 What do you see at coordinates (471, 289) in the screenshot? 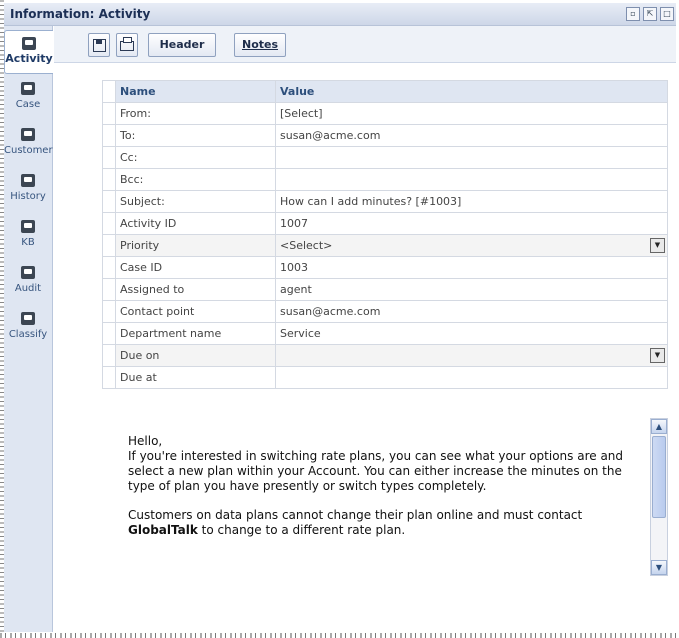
I see `field-value: agent` at bounding box center [471, 289].